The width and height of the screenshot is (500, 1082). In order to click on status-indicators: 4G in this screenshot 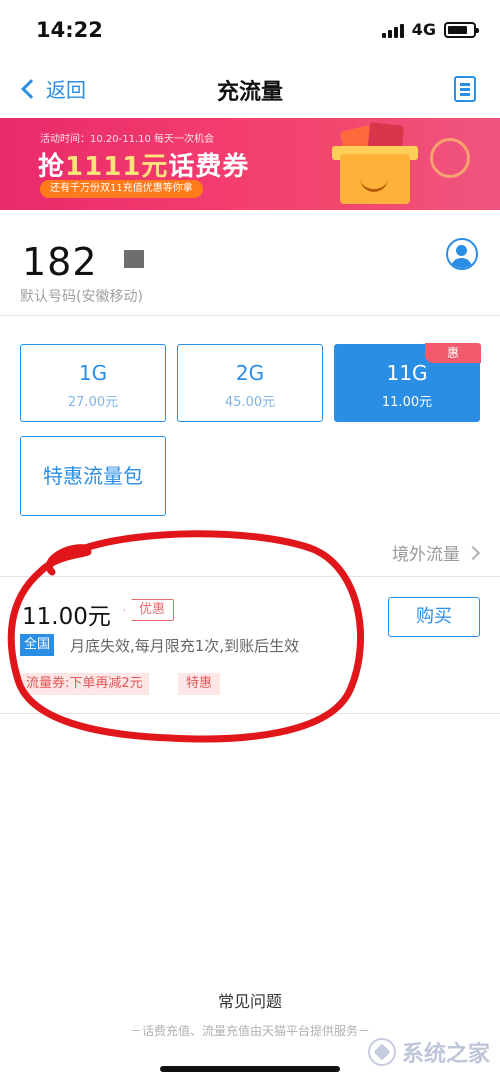, I will do `click(430, 29)`.